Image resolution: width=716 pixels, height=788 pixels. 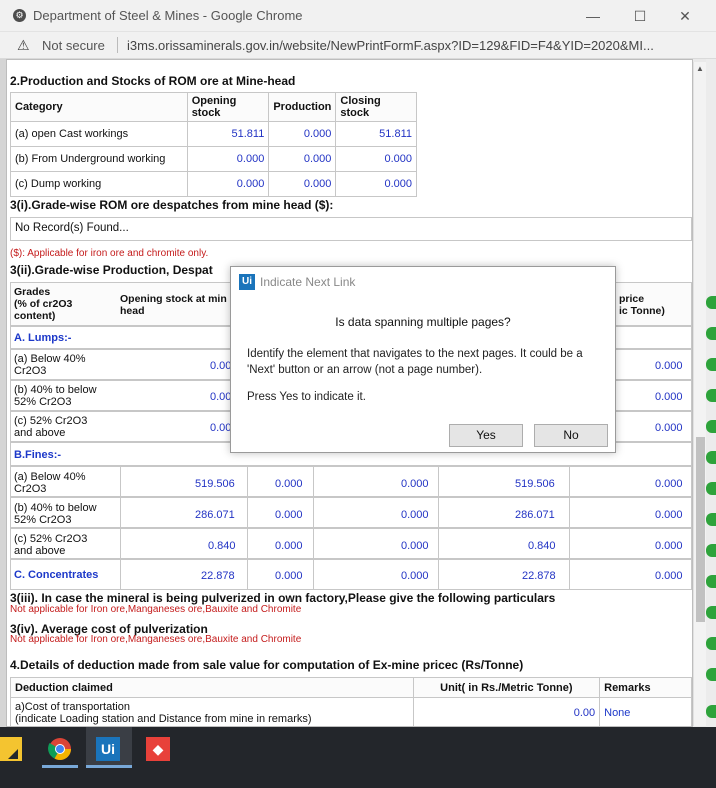 What do you see at coordinates (642, 305) in the screenshot?
I see `price-header: price ic Tonne)` at bounding box center [642, 305].